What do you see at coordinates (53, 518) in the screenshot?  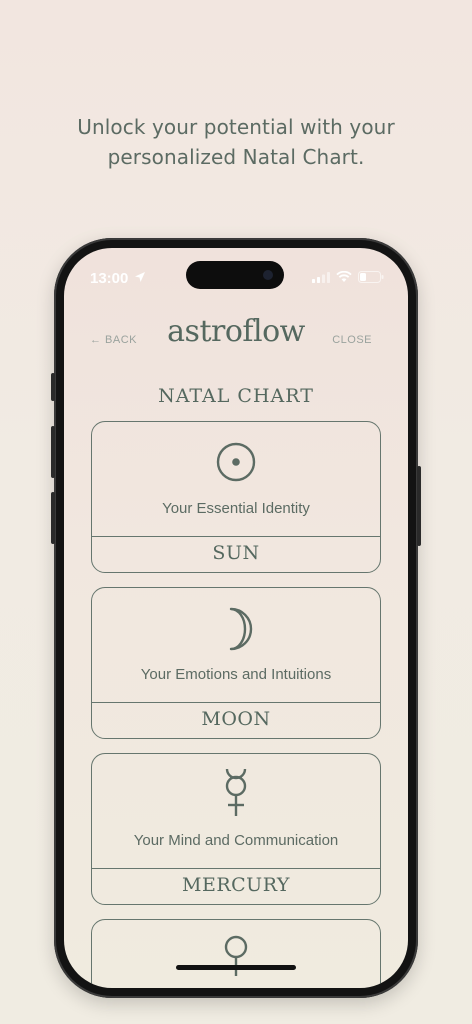 I see `volume-down-button` at bounding box center [53, 518].